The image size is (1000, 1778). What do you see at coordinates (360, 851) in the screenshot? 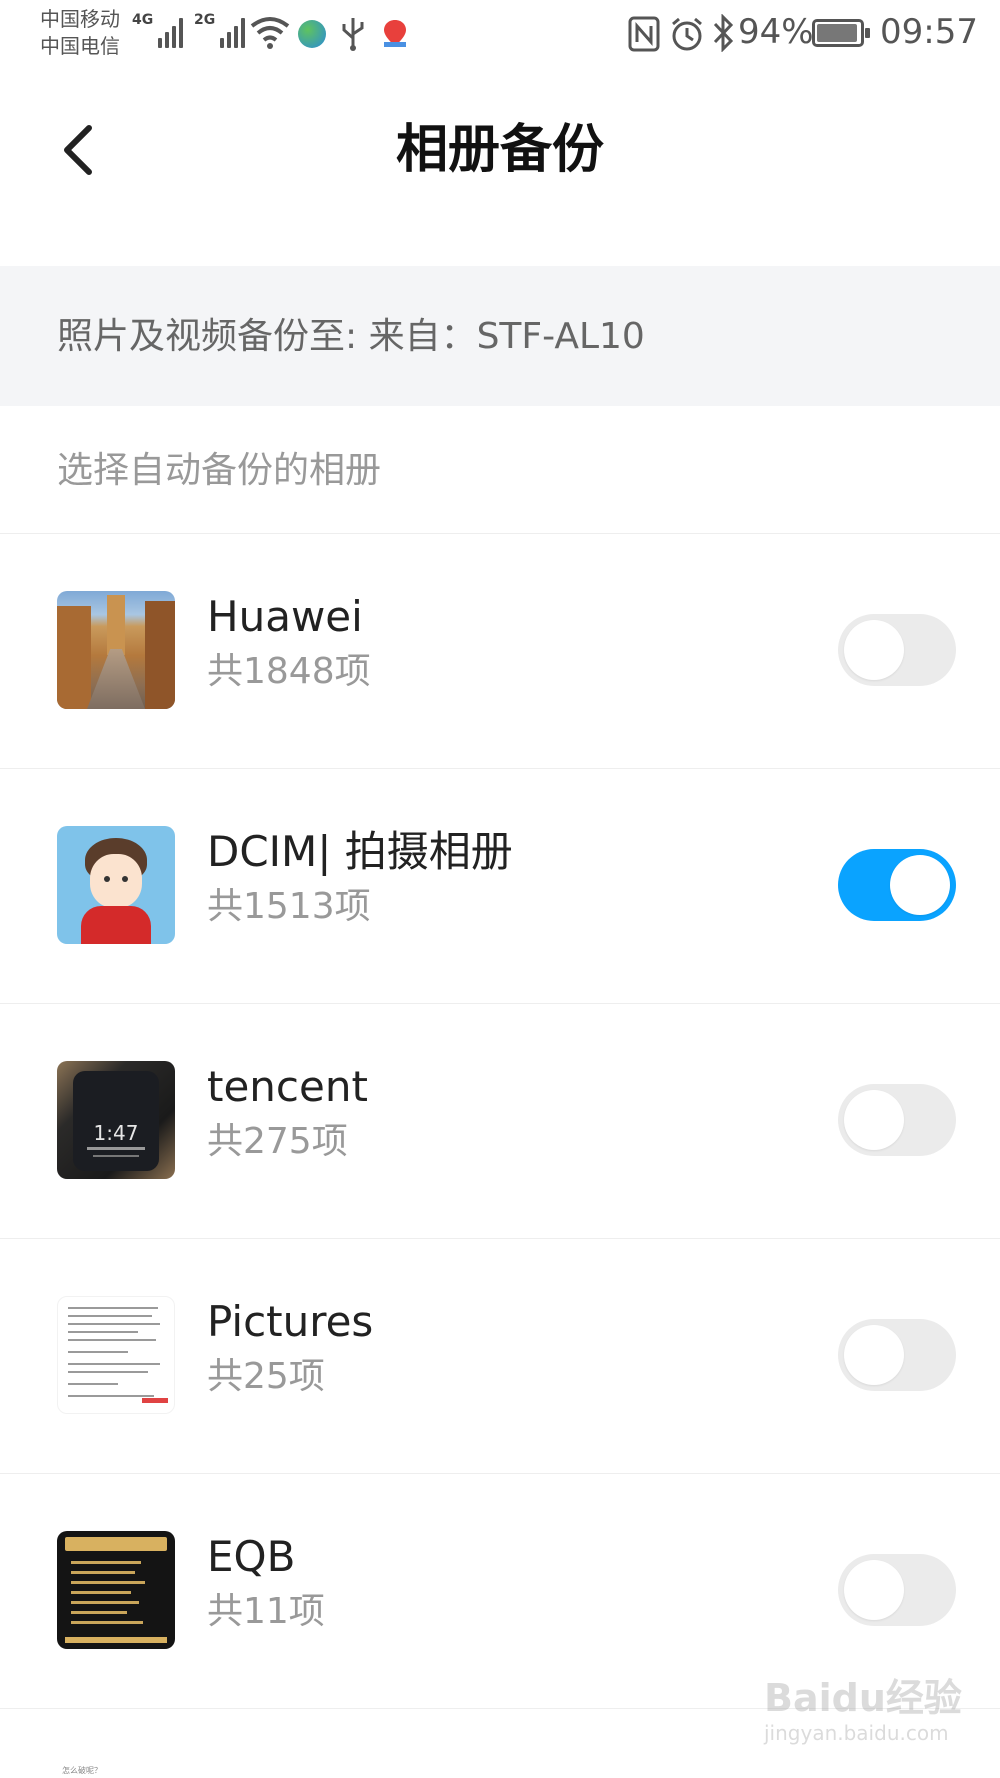
I see `album-name: DCIM| 拍摄相册` at bounding box center [360, 851].